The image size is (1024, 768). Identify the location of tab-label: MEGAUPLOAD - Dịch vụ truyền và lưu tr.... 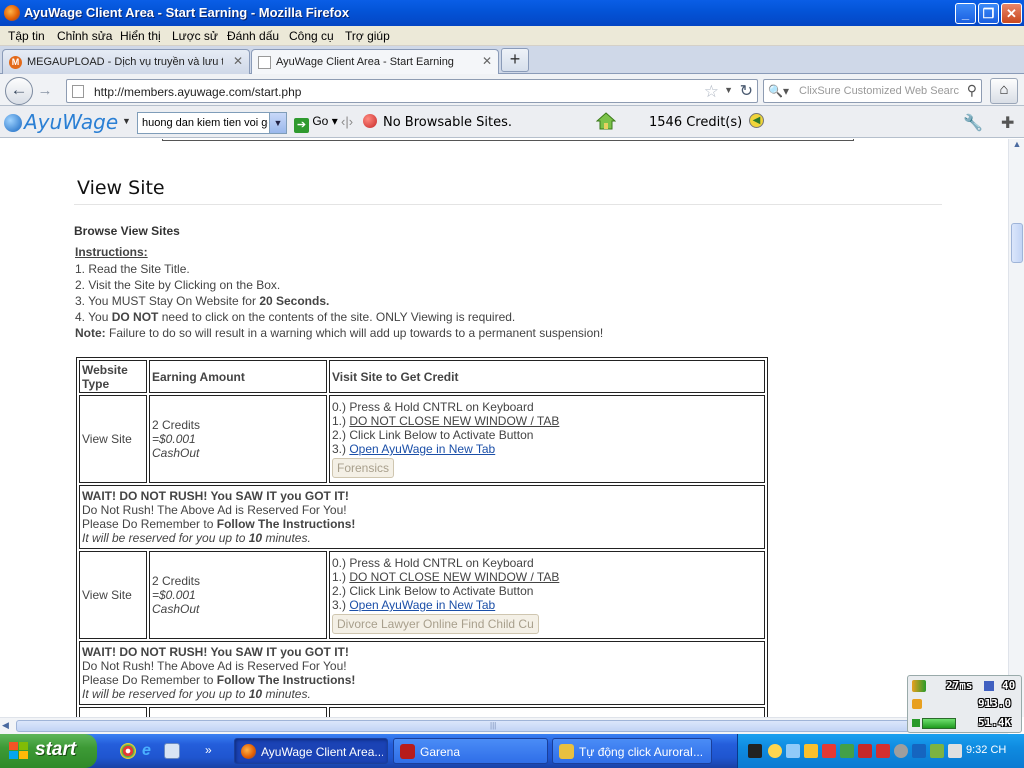
(125, 62).